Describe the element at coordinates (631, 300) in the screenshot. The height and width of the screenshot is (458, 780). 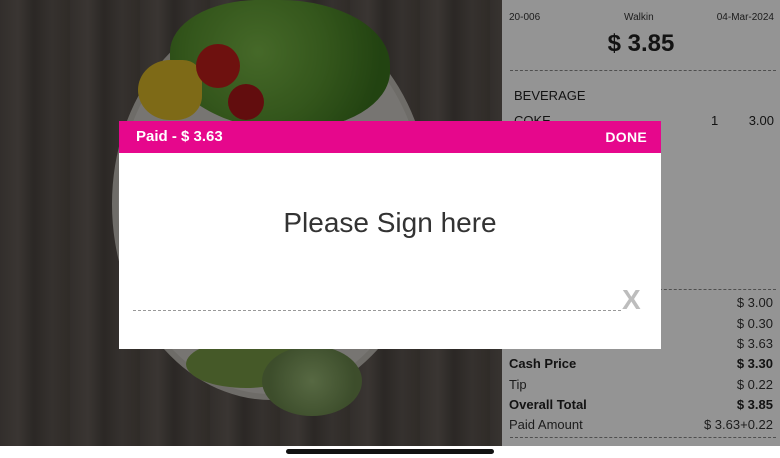
I see `clear-signature-button: X` at that location.